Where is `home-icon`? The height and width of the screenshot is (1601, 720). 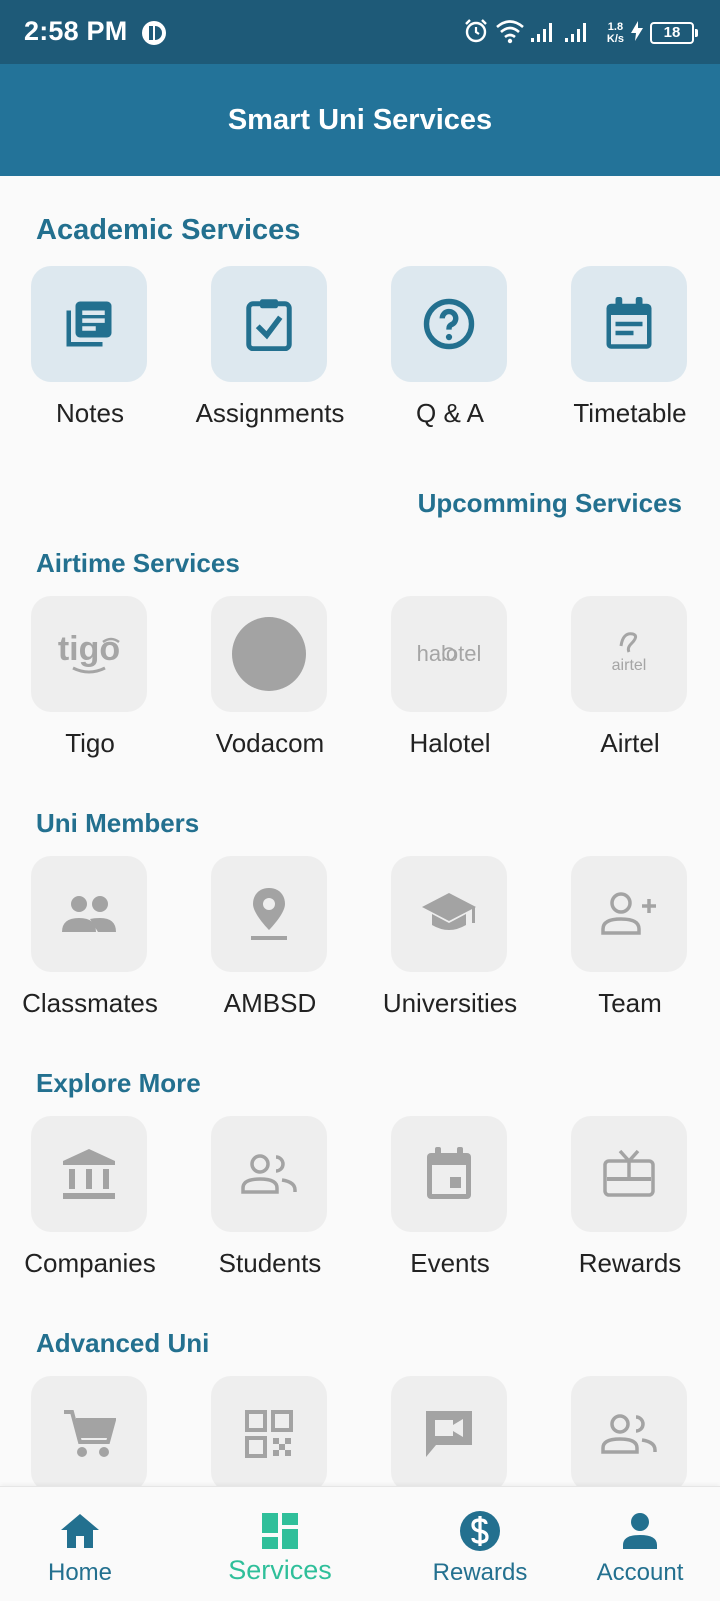
home-icon is located at coordinates (80, 1531).